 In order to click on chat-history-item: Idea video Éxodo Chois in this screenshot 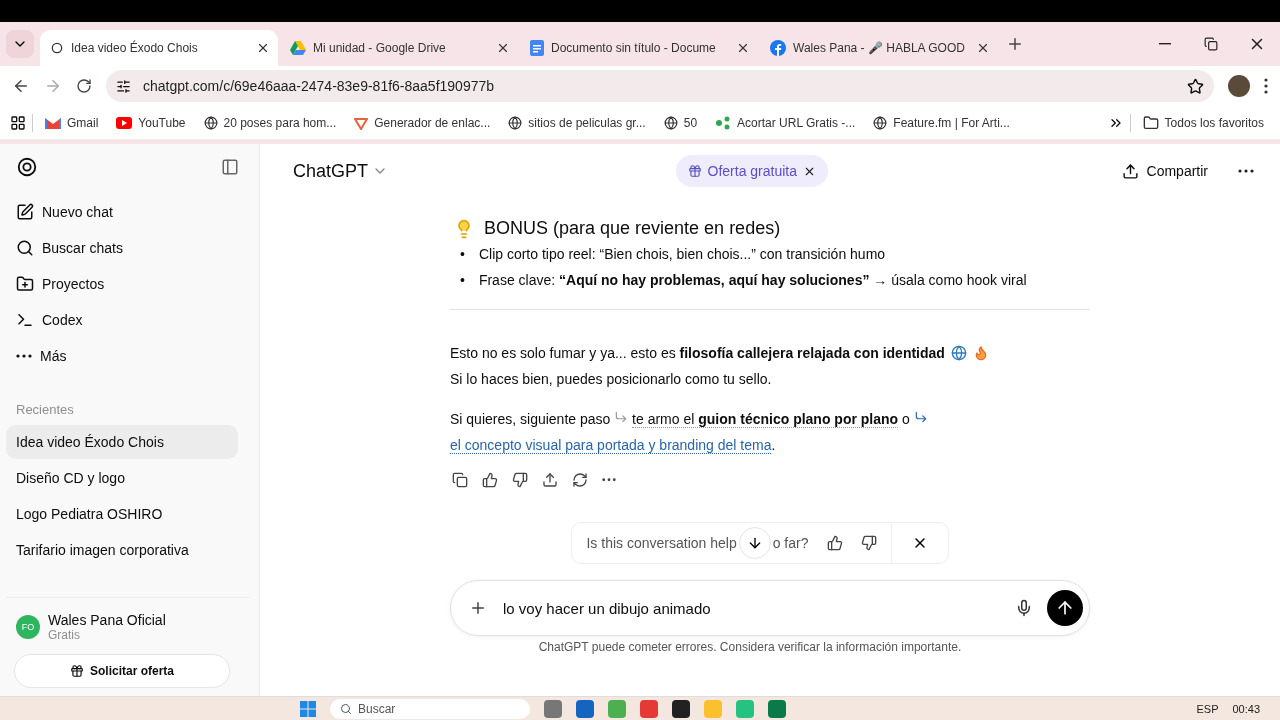, I will do `click(122, 442)`.